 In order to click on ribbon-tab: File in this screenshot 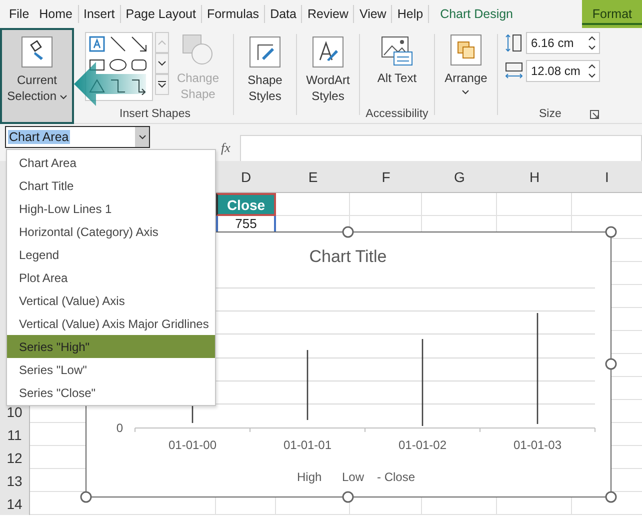, I will do `click(19, 14)`.